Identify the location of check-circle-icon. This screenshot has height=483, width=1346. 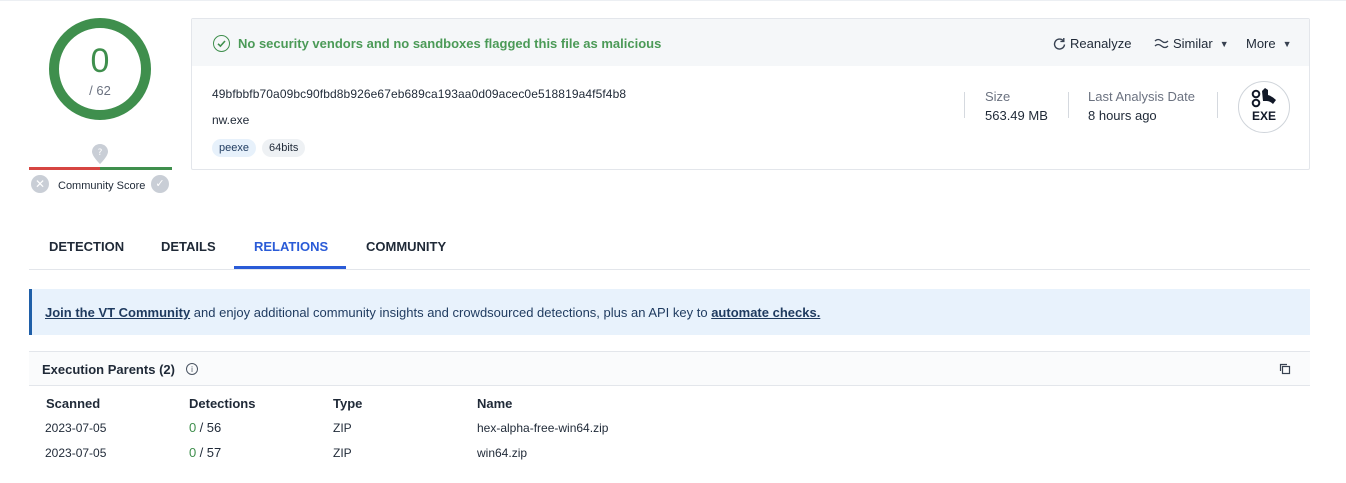
(221, 43).